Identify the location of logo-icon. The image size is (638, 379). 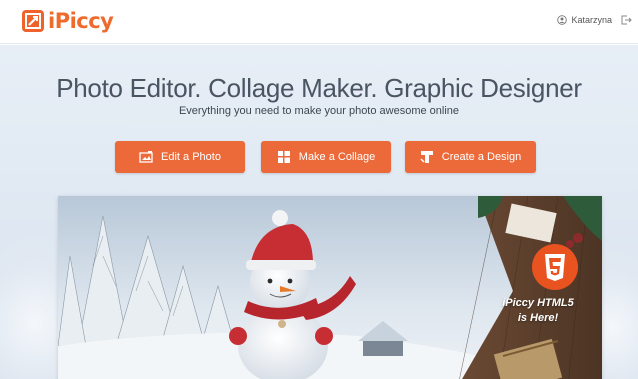
(33, 21).